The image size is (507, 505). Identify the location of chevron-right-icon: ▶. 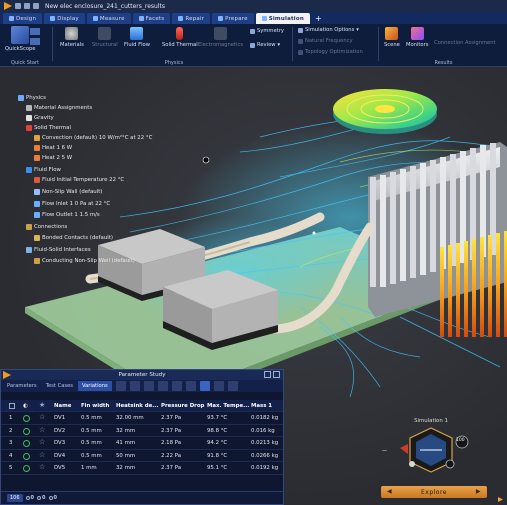
(478, 491).